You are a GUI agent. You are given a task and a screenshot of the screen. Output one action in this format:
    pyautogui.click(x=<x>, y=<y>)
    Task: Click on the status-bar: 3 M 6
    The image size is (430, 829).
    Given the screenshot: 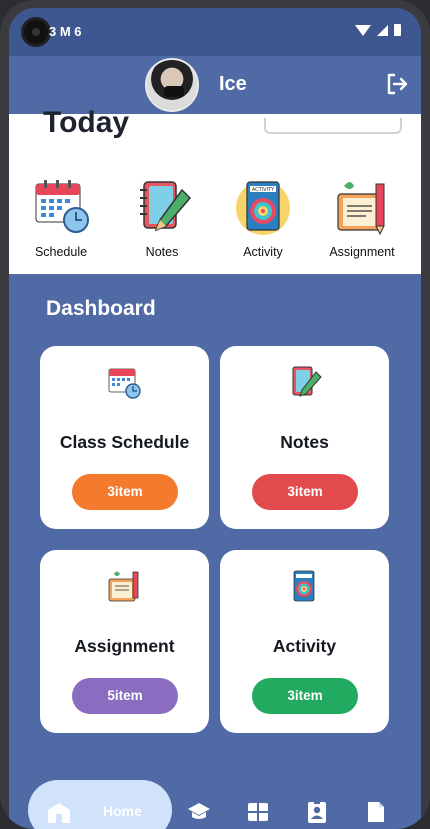 What is the action you would take?
    pyautogui.click(x=215, y=32)
    